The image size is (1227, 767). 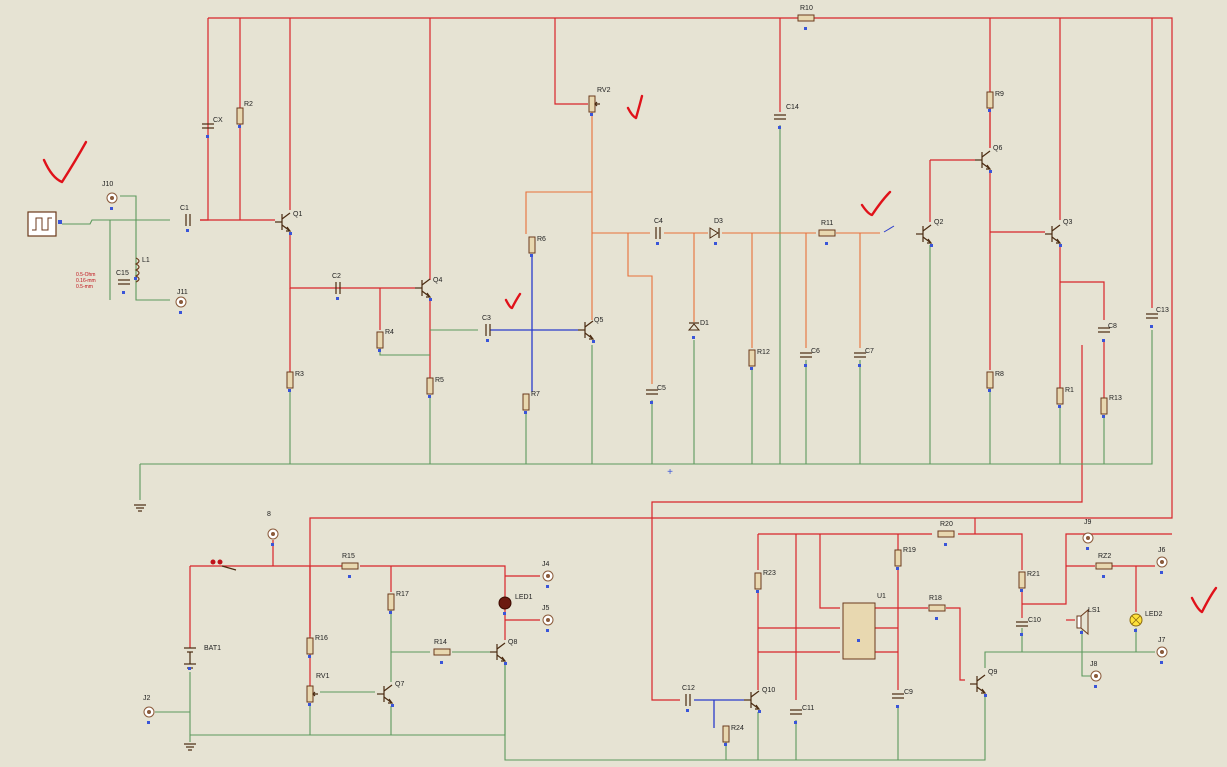 I want to click on component-r13: R13, so click(x=1111, y=406).